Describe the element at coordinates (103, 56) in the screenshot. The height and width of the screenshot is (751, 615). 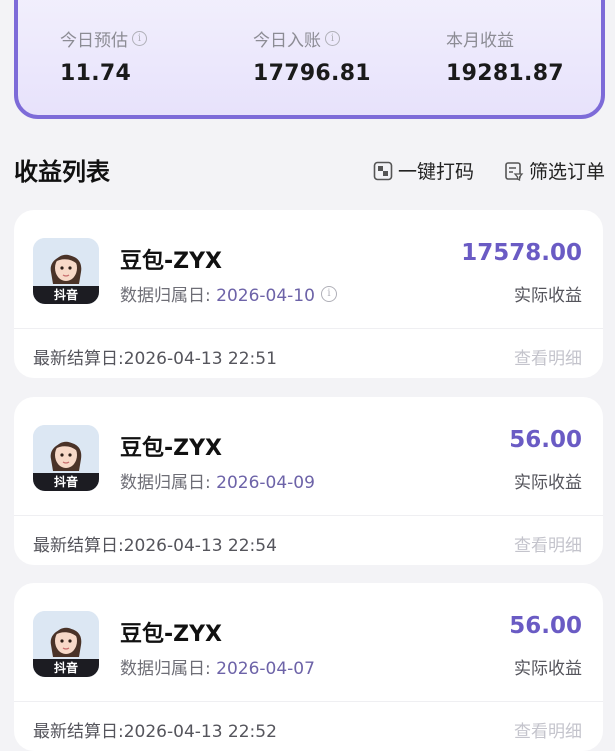
I see `stat-today-estimate: 今日预估 i 11.74` at that location.